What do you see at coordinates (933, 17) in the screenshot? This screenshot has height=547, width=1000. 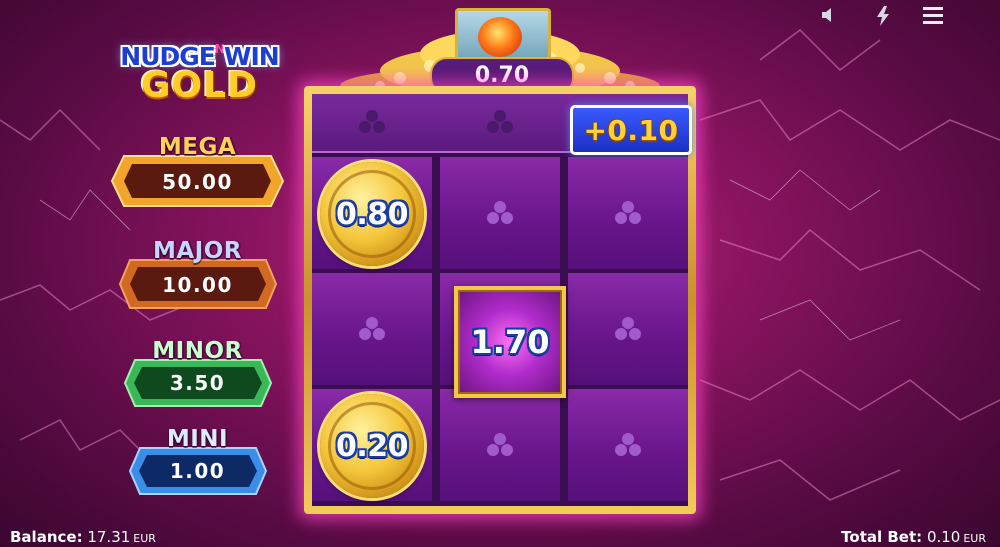 I see `menu-icon` at bounding box center [933, 17].